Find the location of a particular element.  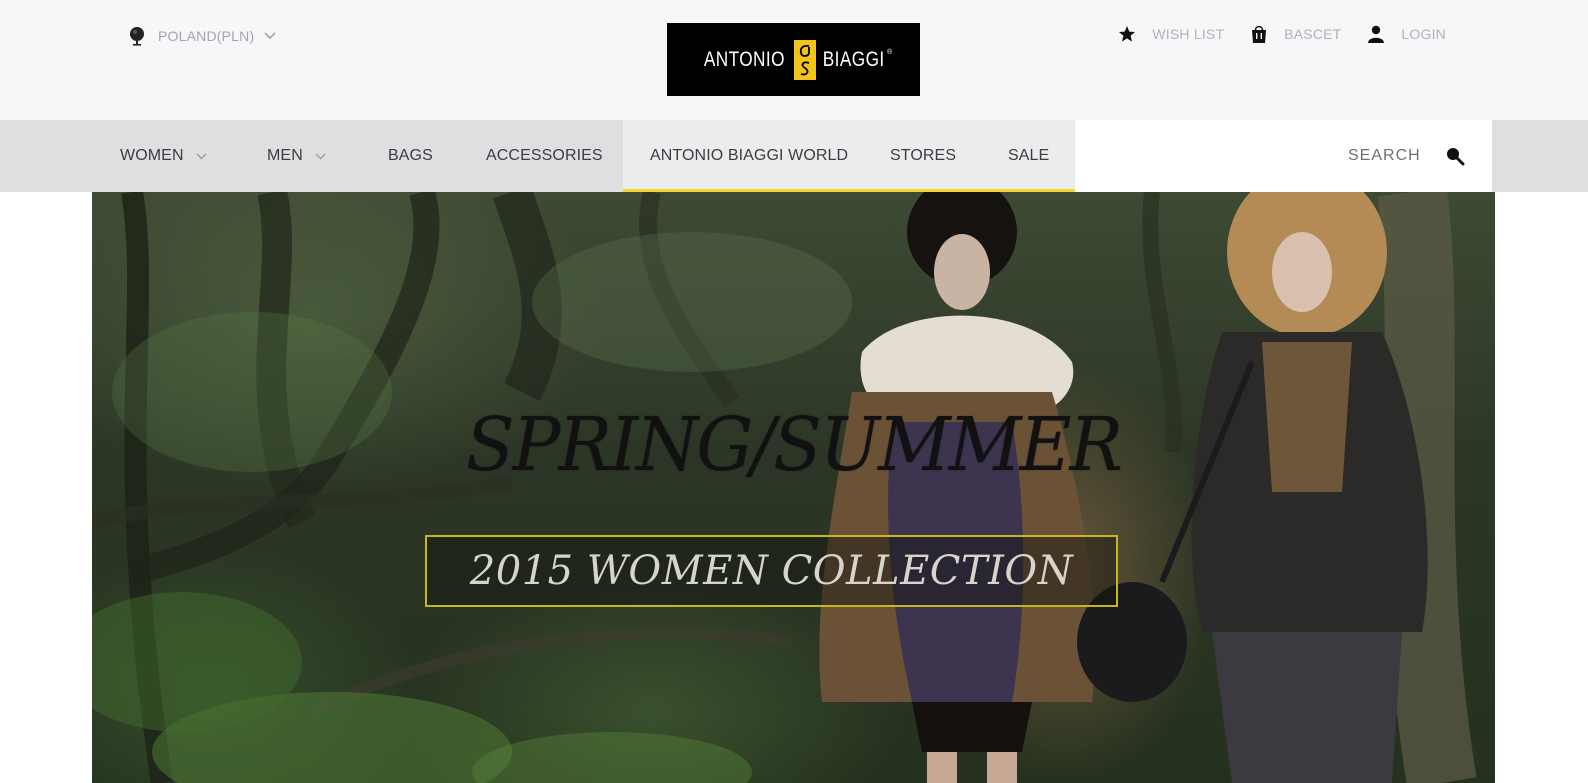

logo-monogram is located at coordinates (804, 59).